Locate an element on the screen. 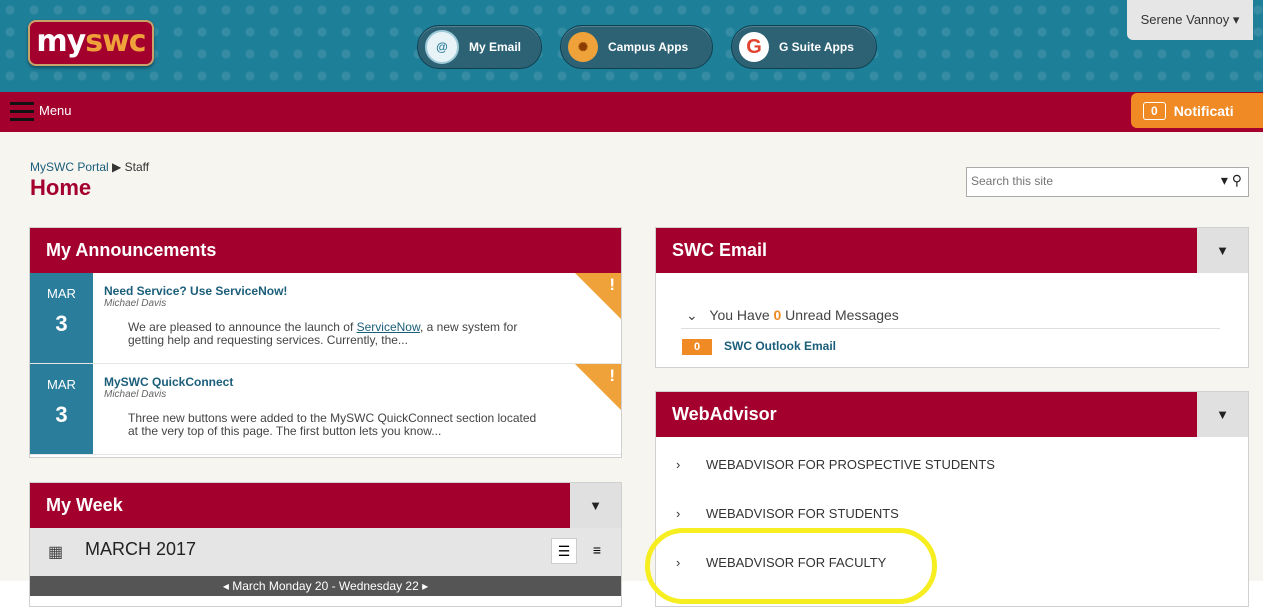 This screenshot has width=1263, height=607. sunburst-icon: ✺ is located at coordinates (583, 47).